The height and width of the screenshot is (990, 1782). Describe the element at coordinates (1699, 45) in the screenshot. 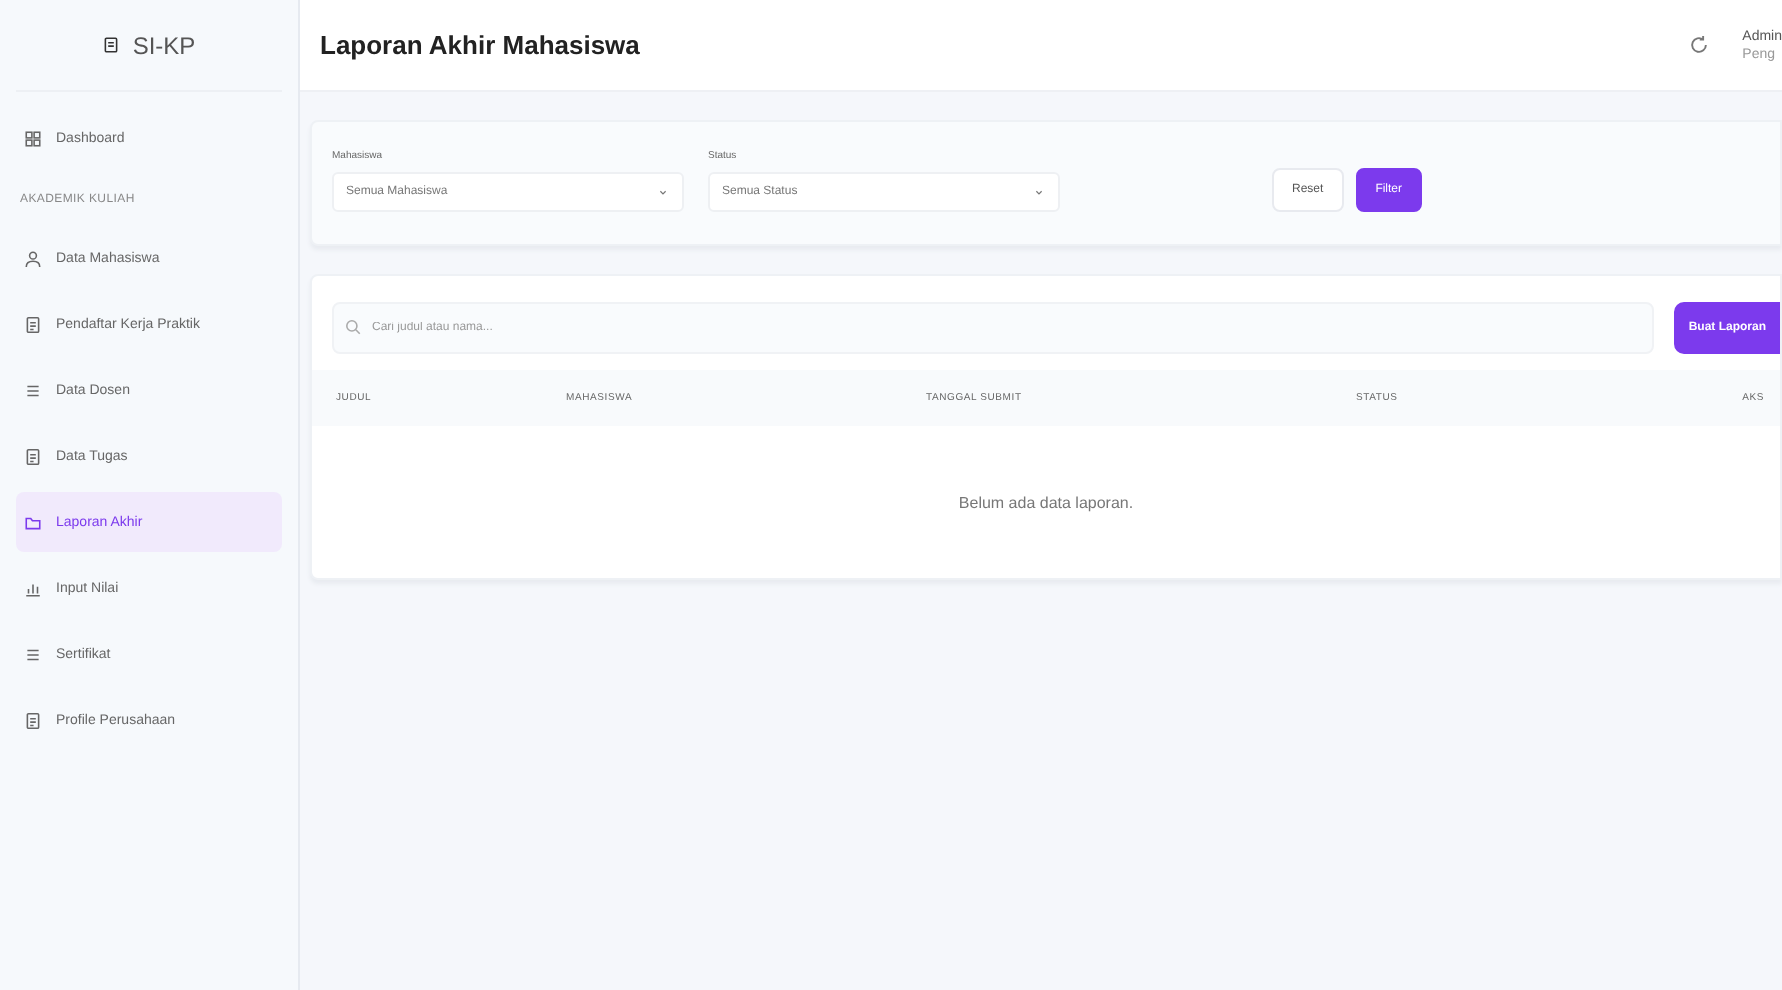

I see `refresh-icon` at that location.